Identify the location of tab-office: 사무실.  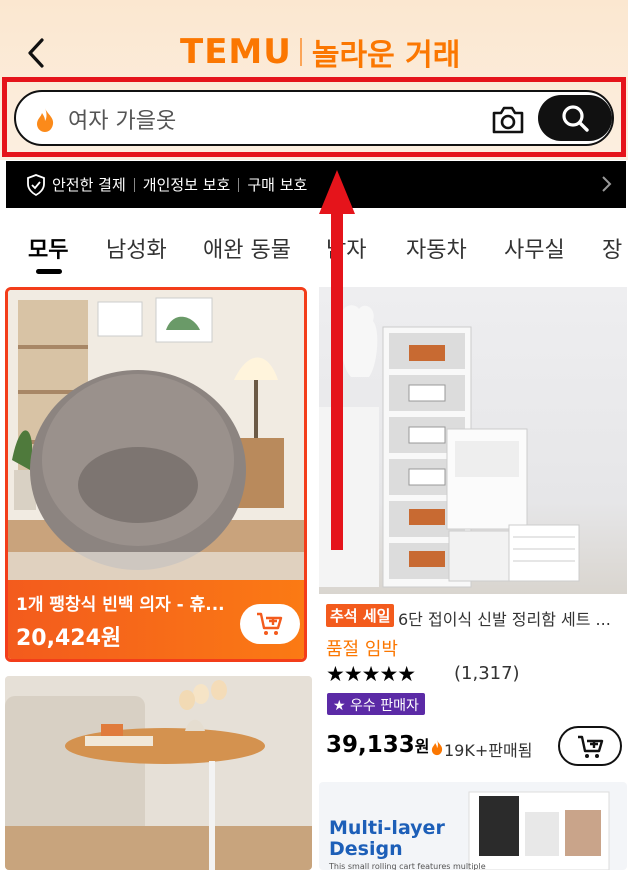
(534, 248).